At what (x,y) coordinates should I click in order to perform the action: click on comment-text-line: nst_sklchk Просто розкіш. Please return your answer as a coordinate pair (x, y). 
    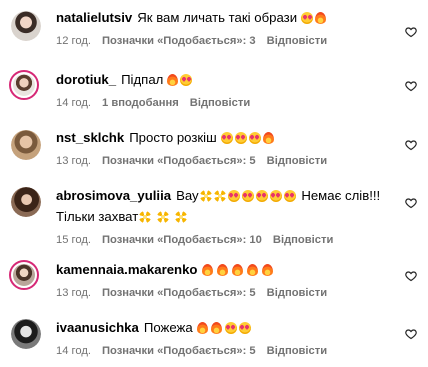
    Looking at the image, I should click on (222, 138).